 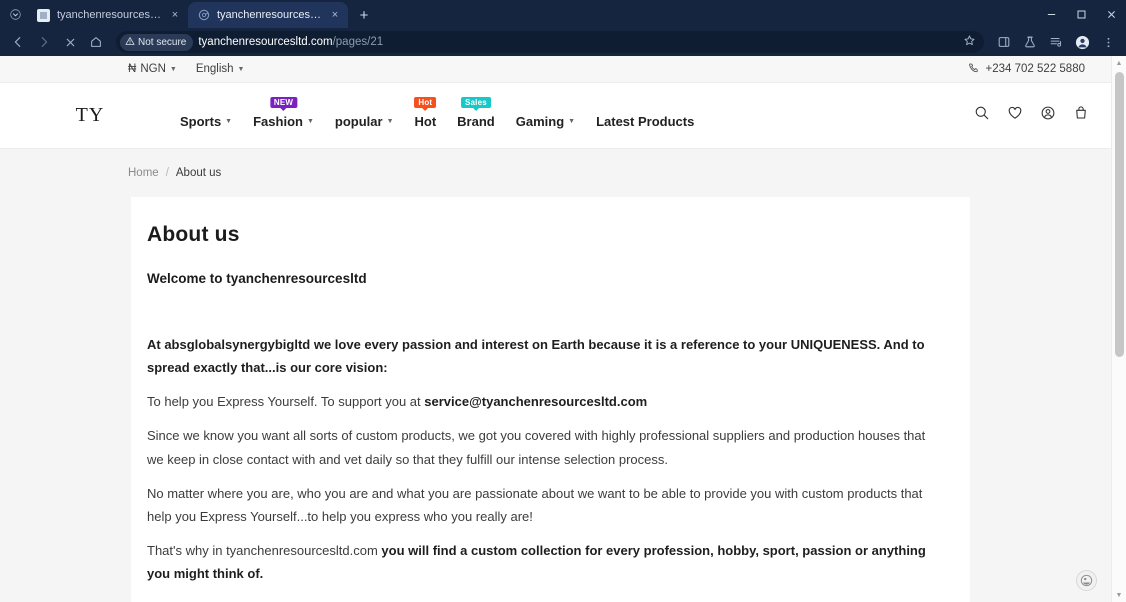 What do you see at coordinates (96, 42) in the screenshot?
I see `home-icon` at bounding box center [96, 42].